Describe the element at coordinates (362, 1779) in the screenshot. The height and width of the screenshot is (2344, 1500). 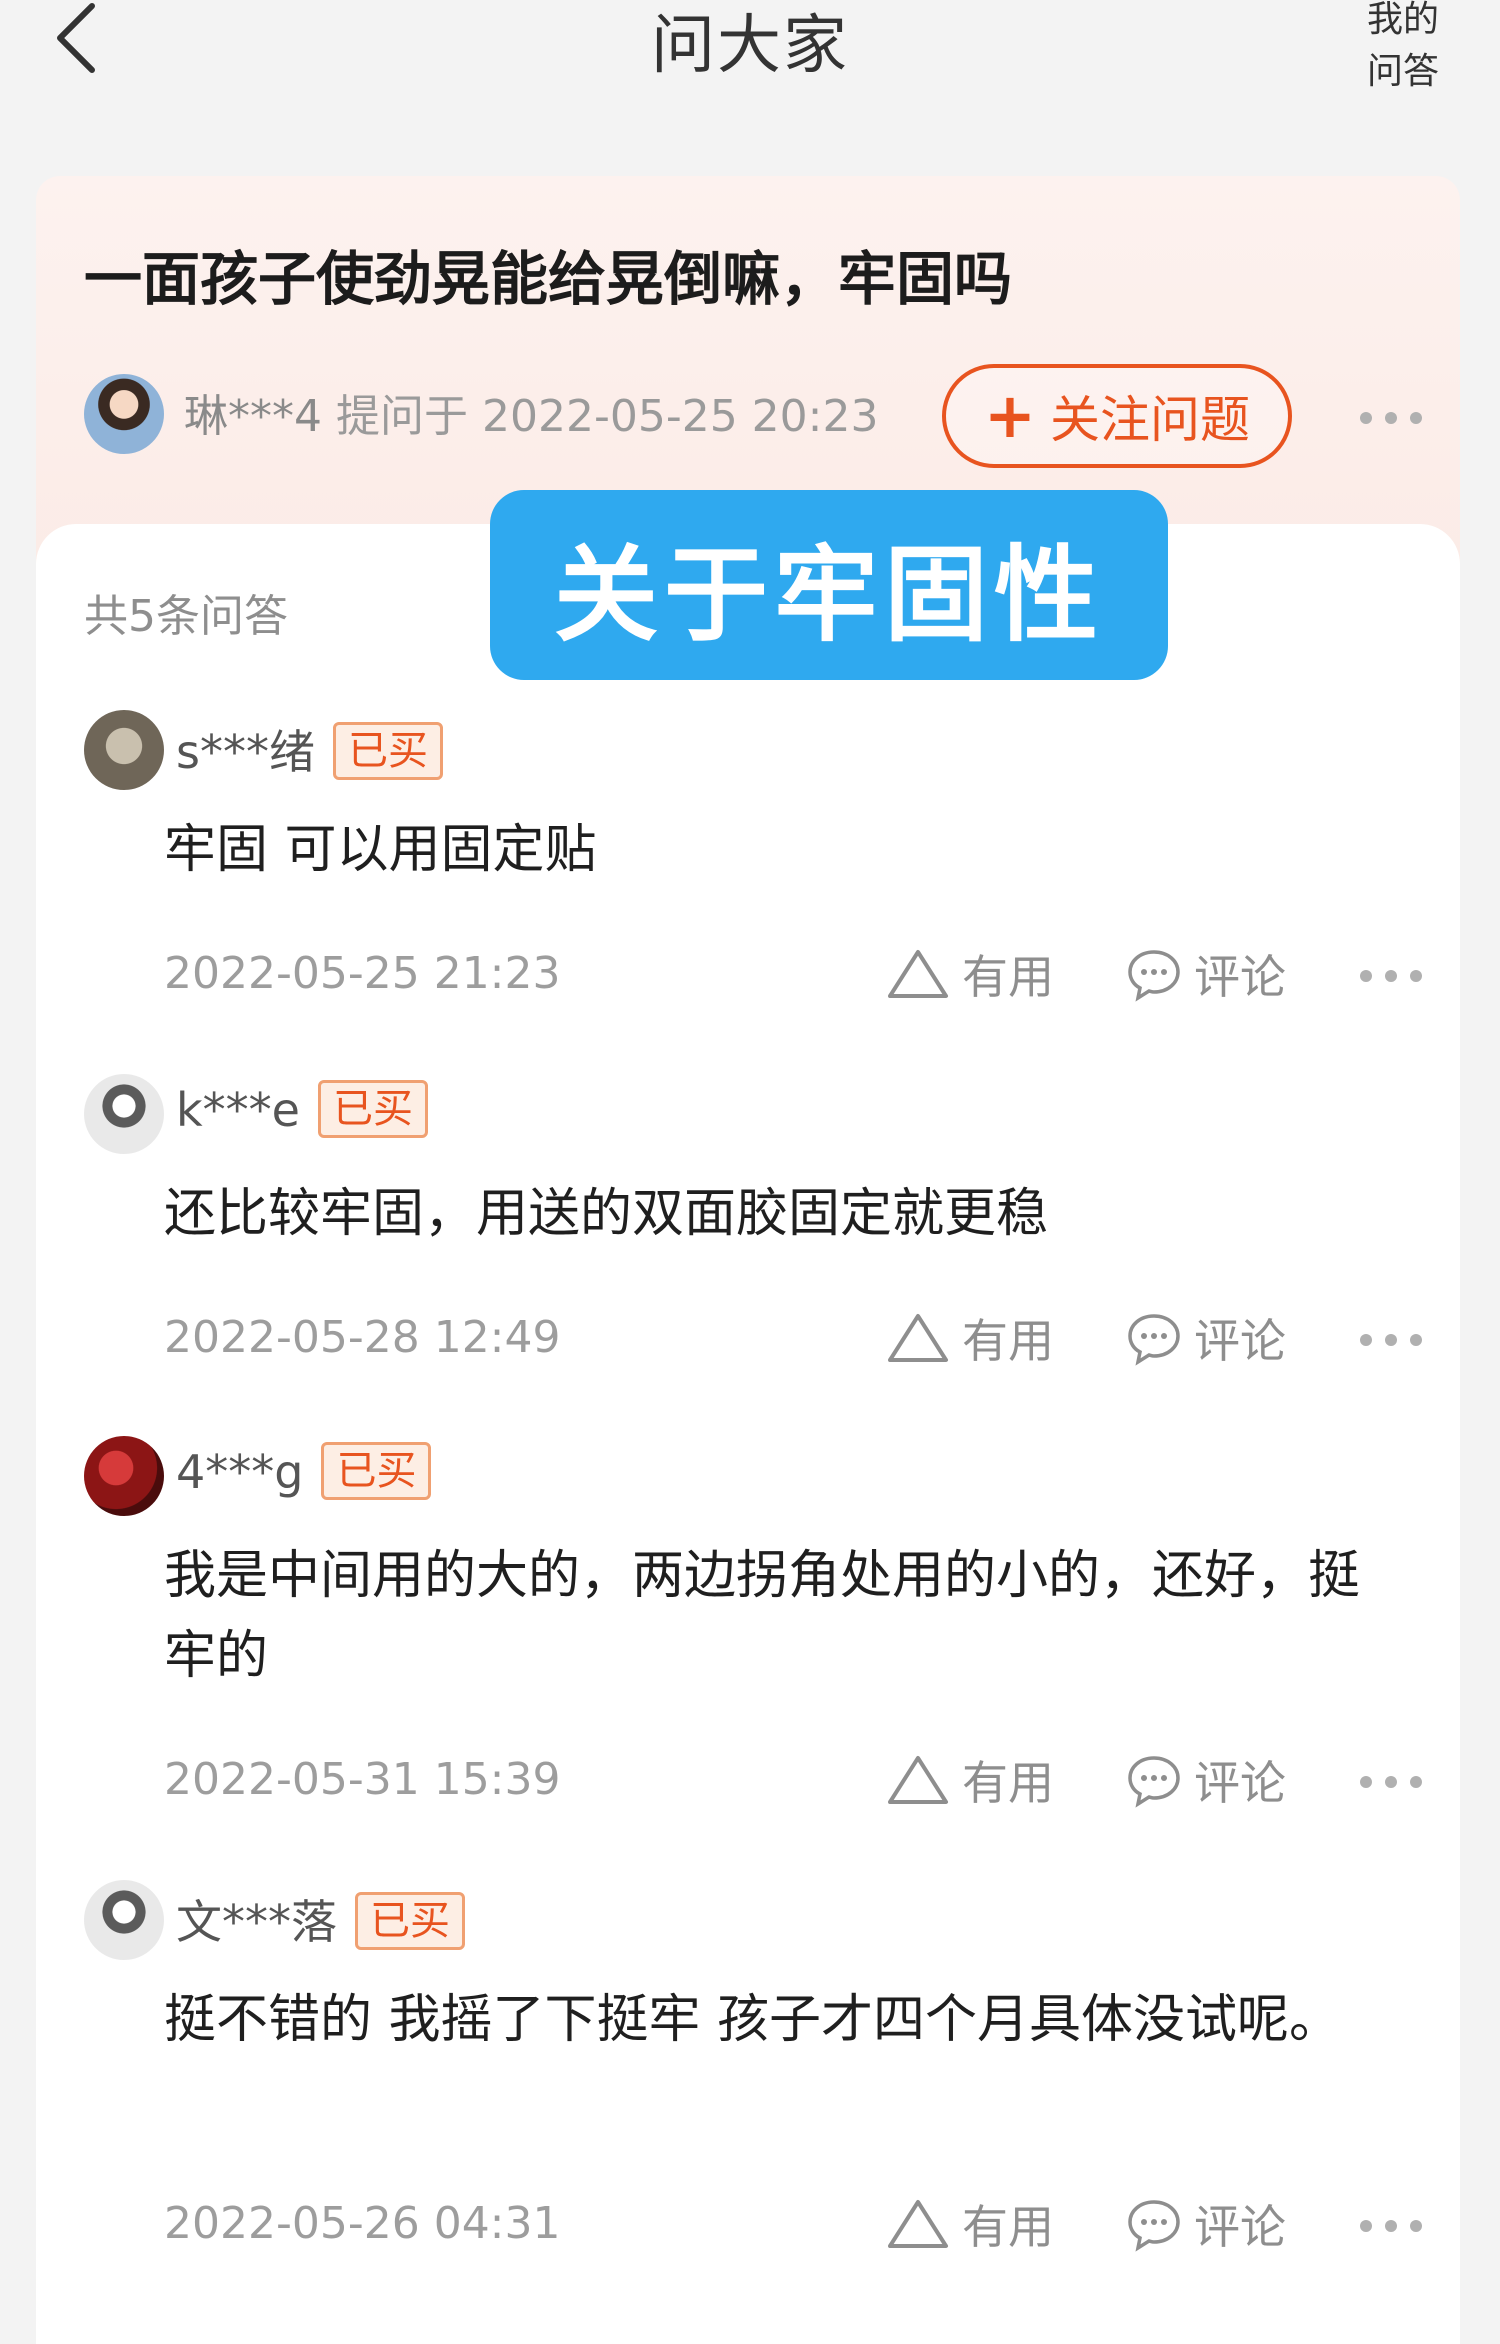
I see `answer-date: 2022-05-31 15:39` at that location.